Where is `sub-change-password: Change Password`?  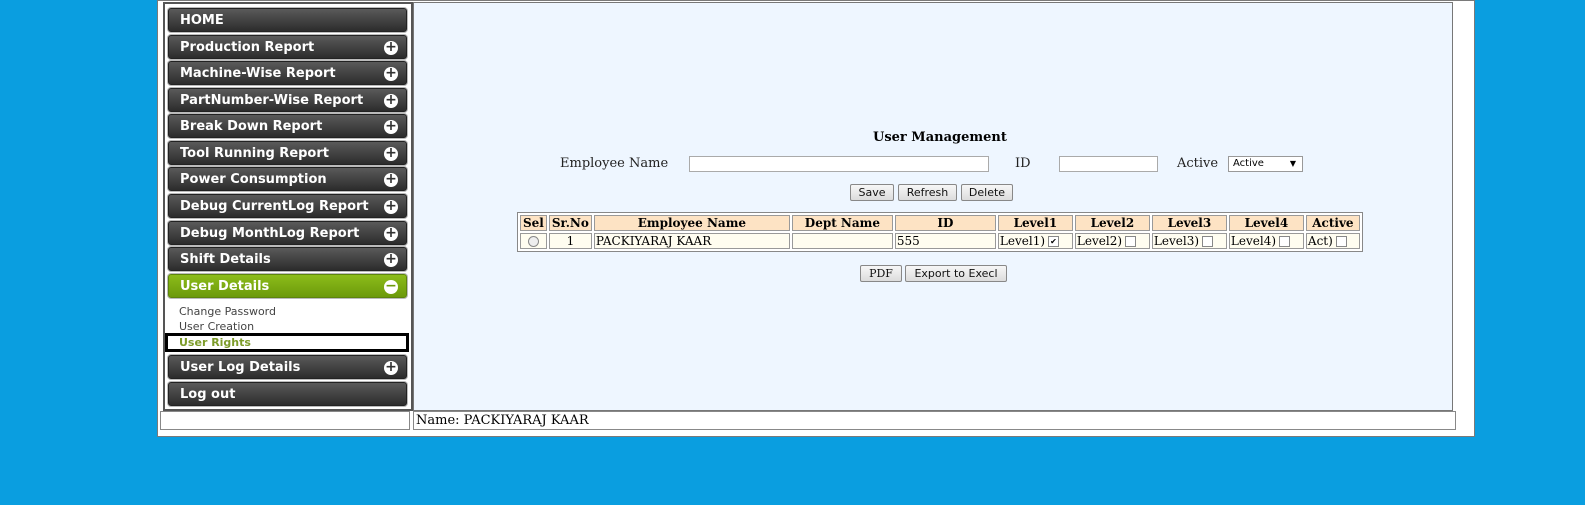
sub-change-password: Change Password is located at coordinates (227, 311).